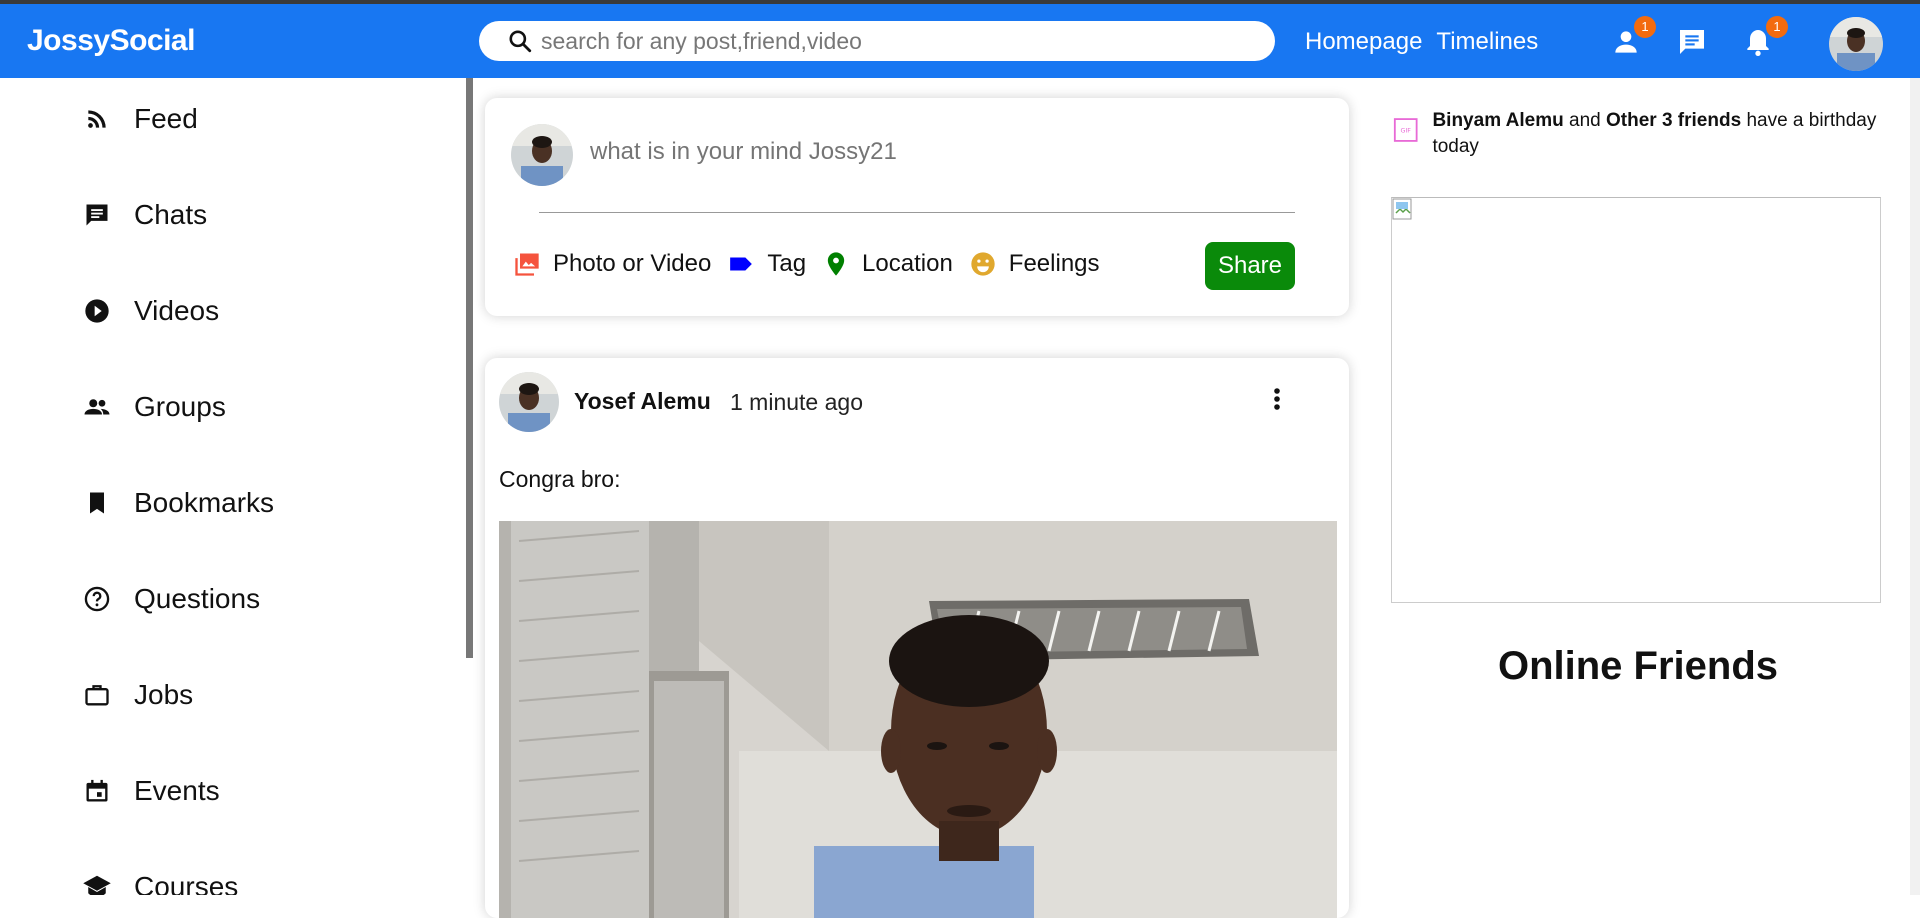  I want to click on birthday-and: and, so click(1585, 120).